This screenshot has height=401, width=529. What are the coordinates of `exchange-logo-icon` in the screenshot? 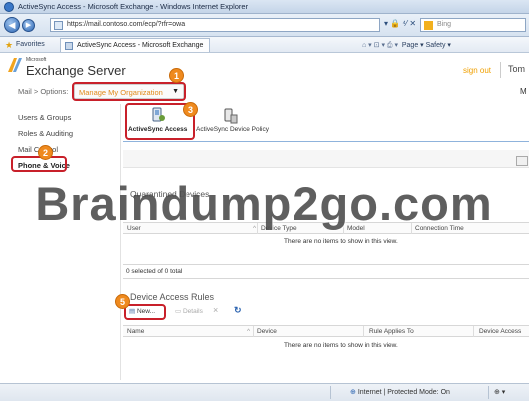 It's located at (15, 65).